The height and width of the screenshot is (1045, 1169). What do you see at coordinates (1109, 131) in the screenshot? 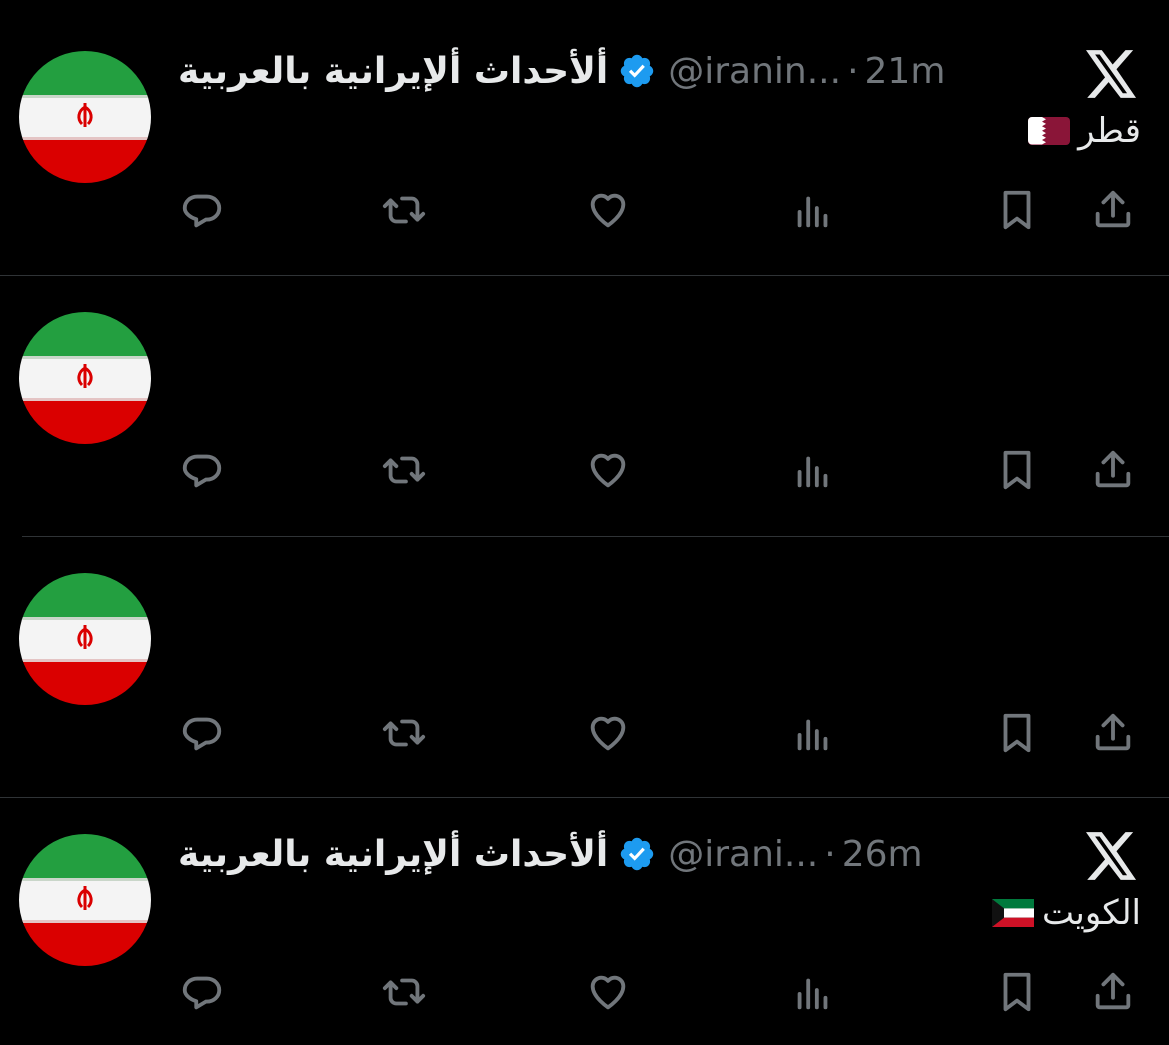
I see `tweet-text-content: قطر` at bounding box center [1109, 131].